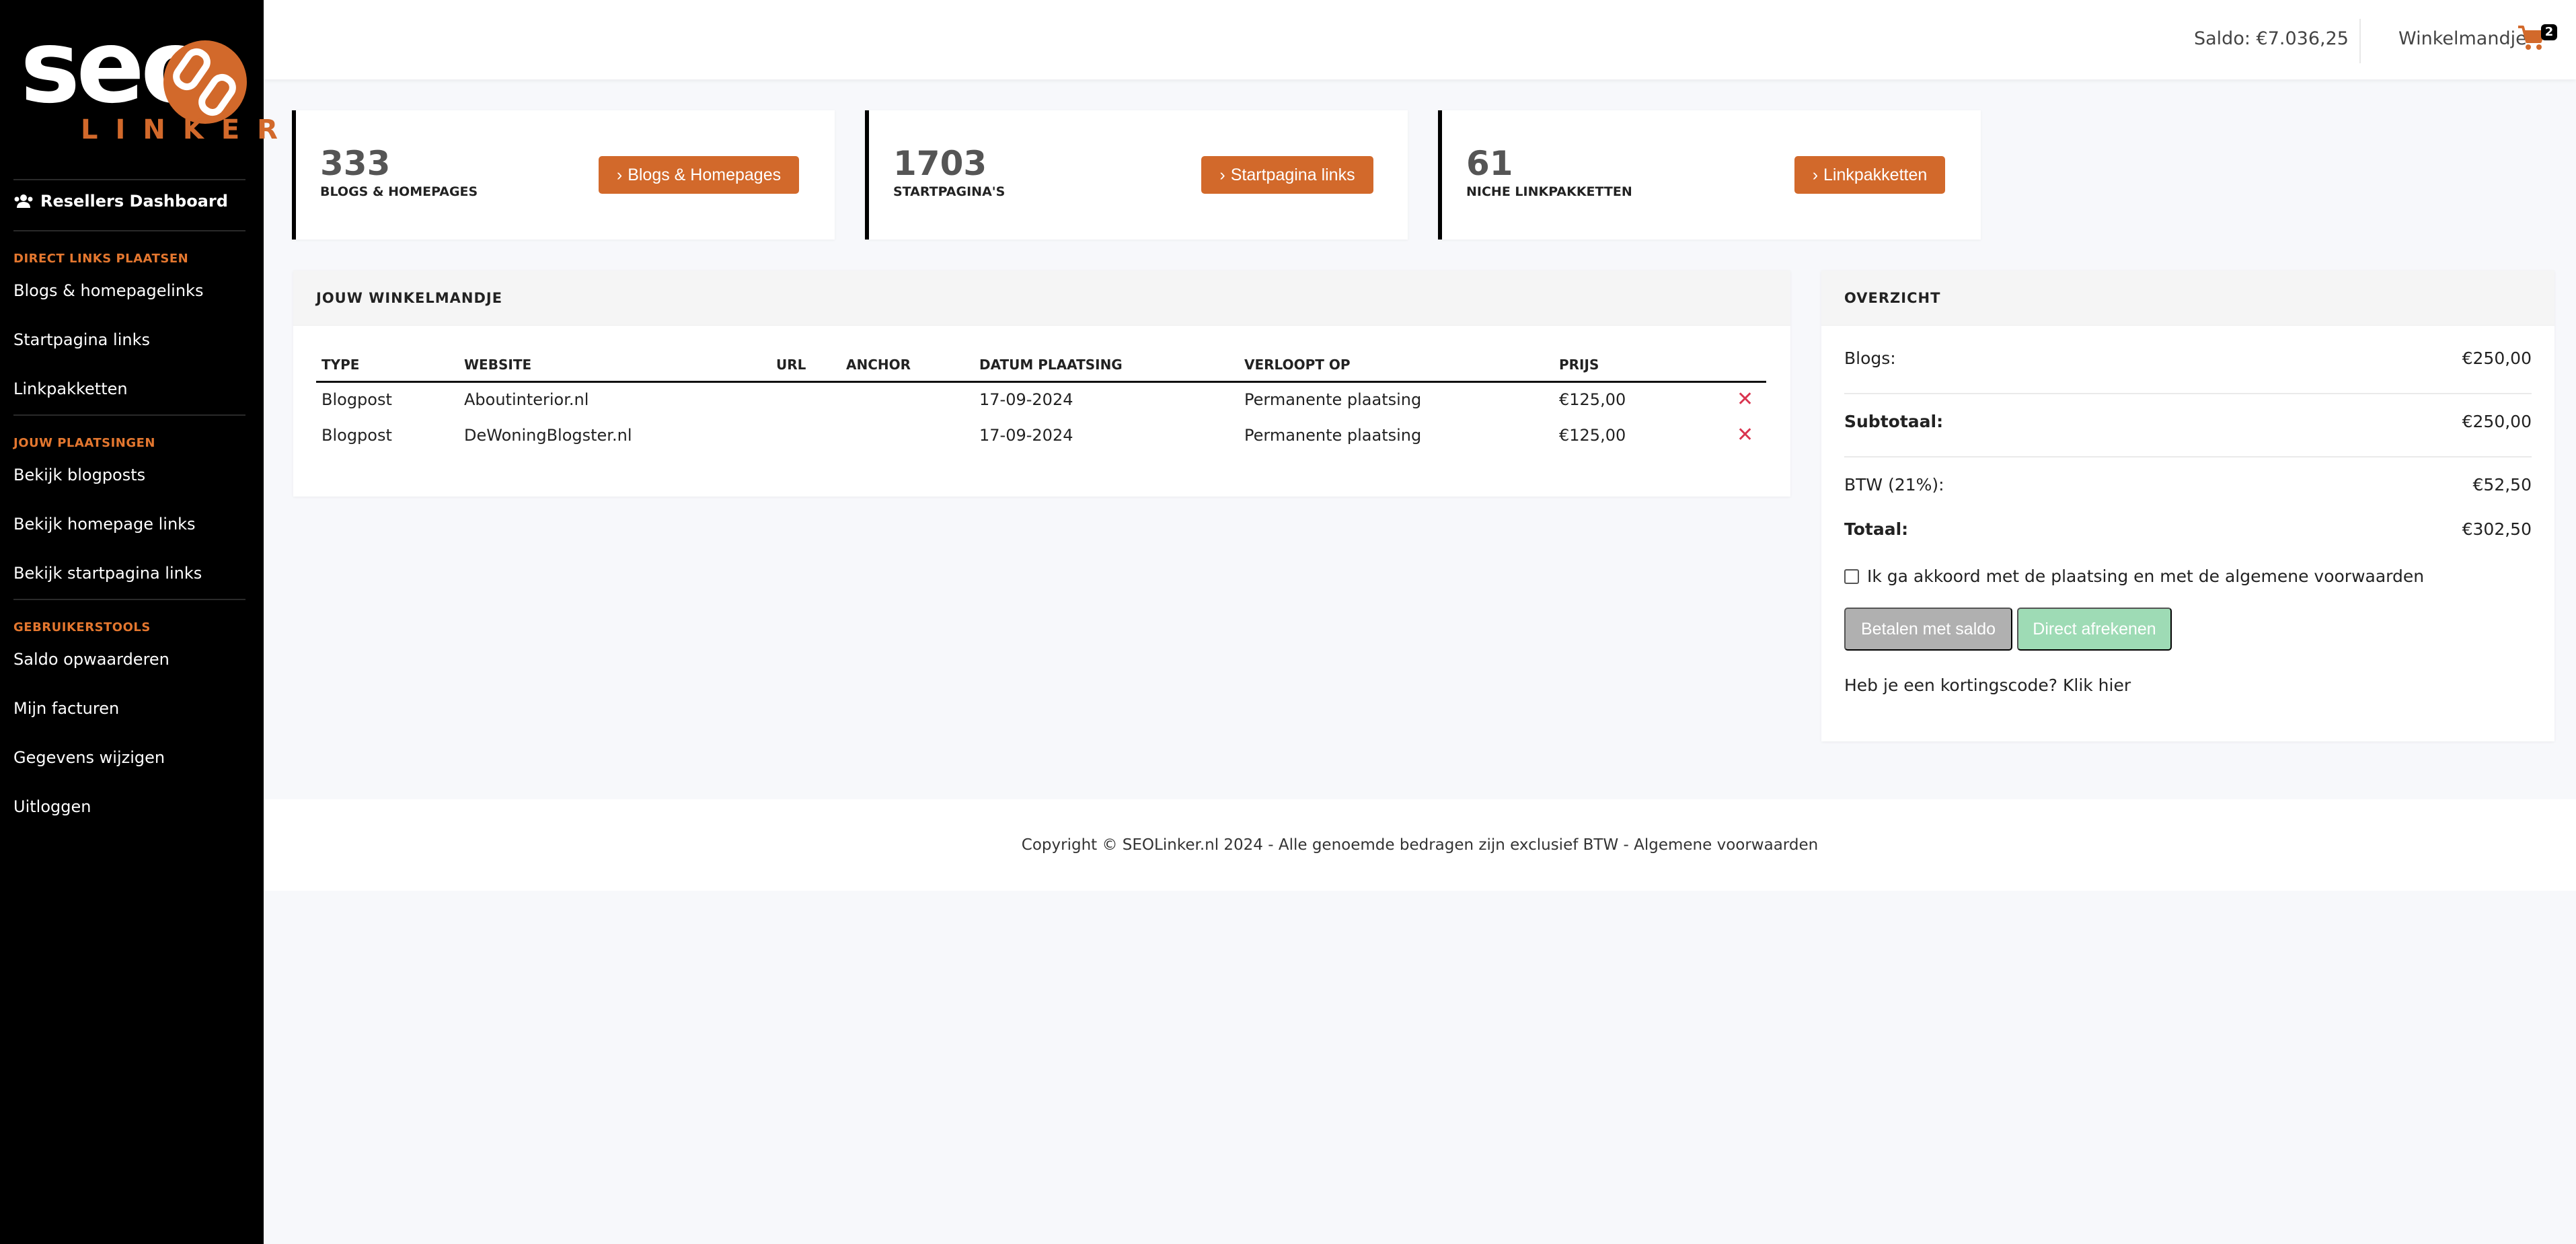  Describe the element at coordinates (498, 365) in the screenshot. I see `column-header: WEBSITE` at that location.